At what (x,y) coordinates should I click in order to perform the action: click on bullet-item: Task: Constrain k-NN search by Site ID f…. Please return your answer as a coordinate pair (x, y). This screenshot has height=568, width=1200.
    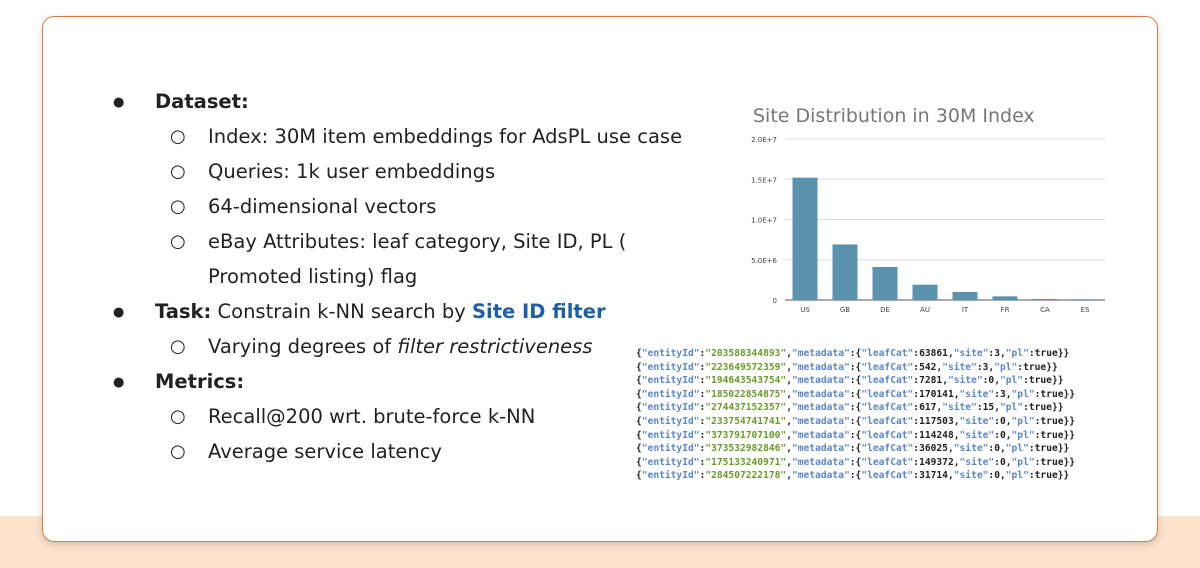
    Looking at the image, I should click on (380, 312).